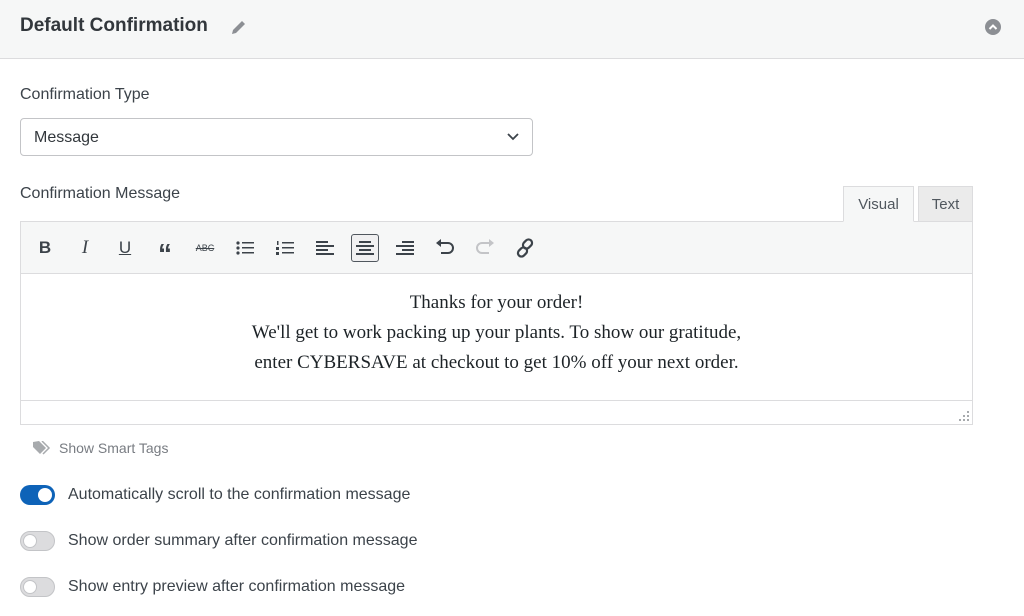 The width and height of the screenshot is (1024, 616). What do you see at coordinates (878, 204) in the screenshot?
I see `tab-visual: Visual` at bounding box center [878, 204].